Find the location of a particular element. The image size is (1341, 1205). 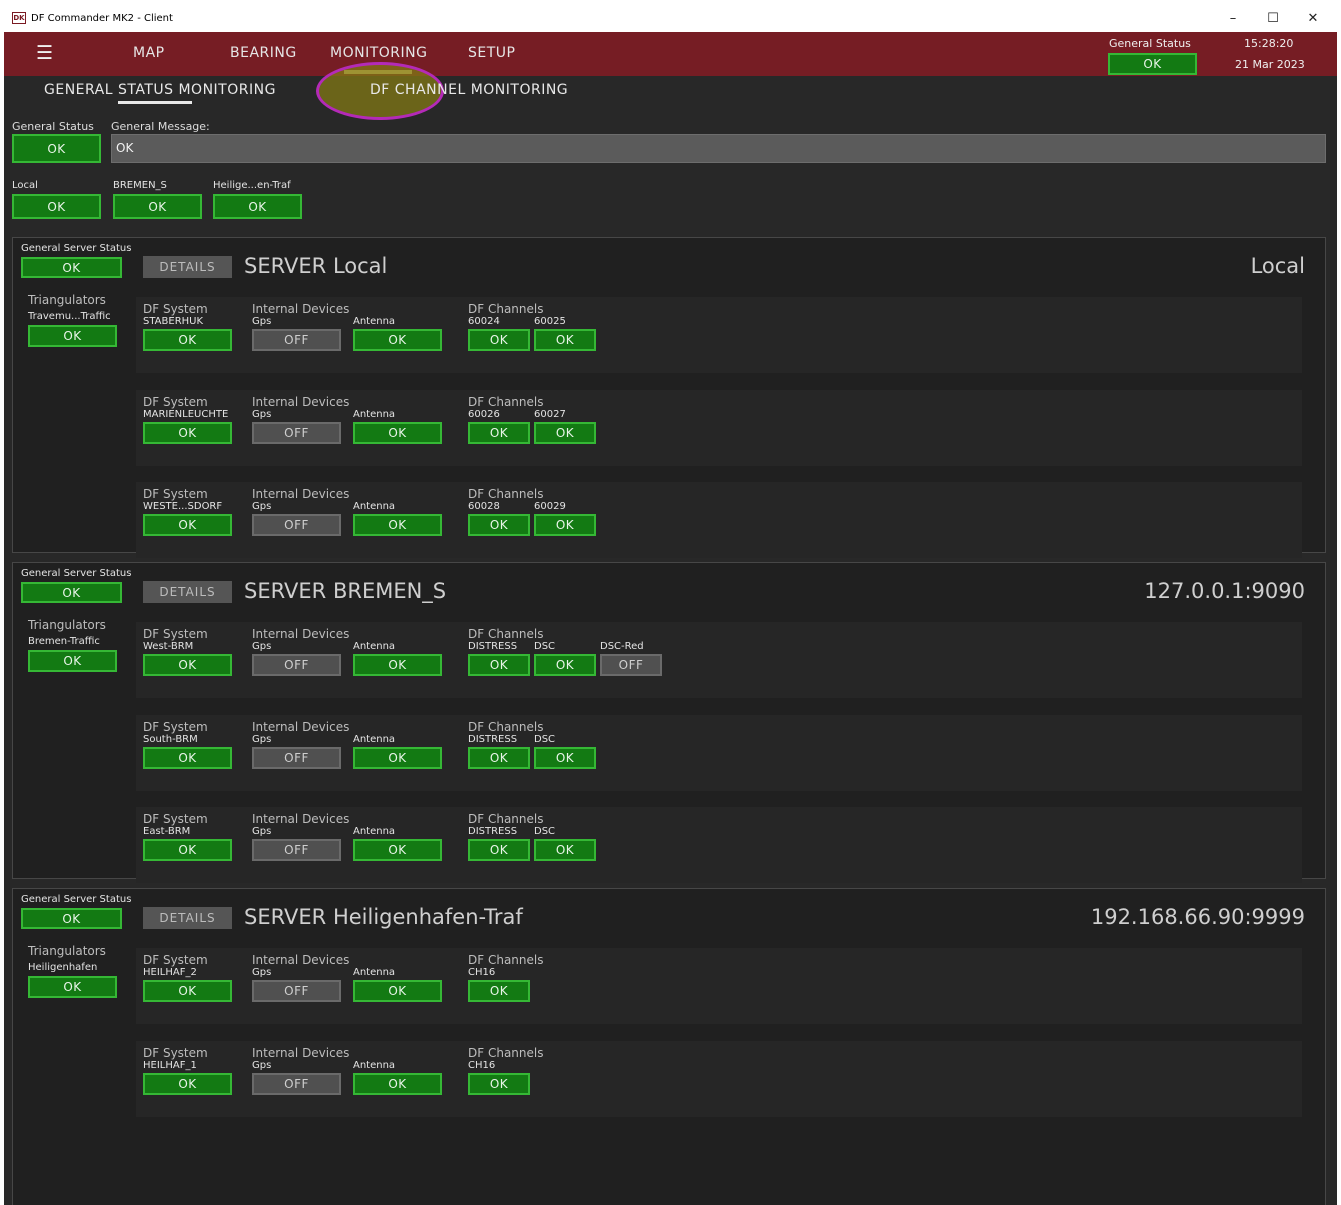

triangulator-name: Bremen-Traffic is located at coordinates (64, 641).